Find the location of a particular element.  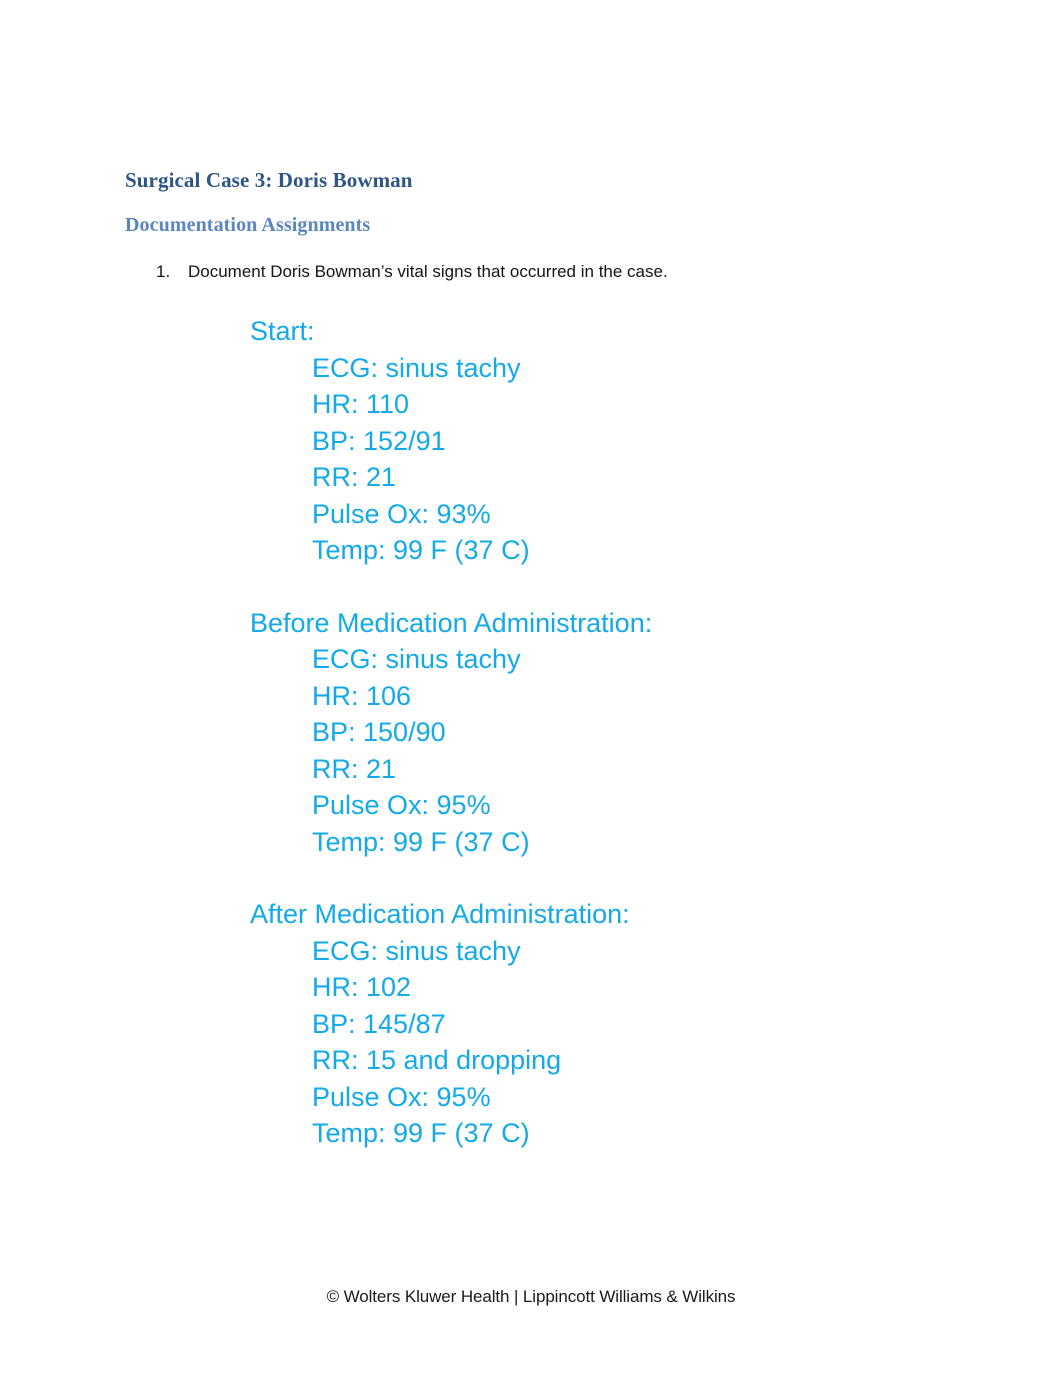

vital-sign-line: HR: 110 is located at coordinates (361, 404).